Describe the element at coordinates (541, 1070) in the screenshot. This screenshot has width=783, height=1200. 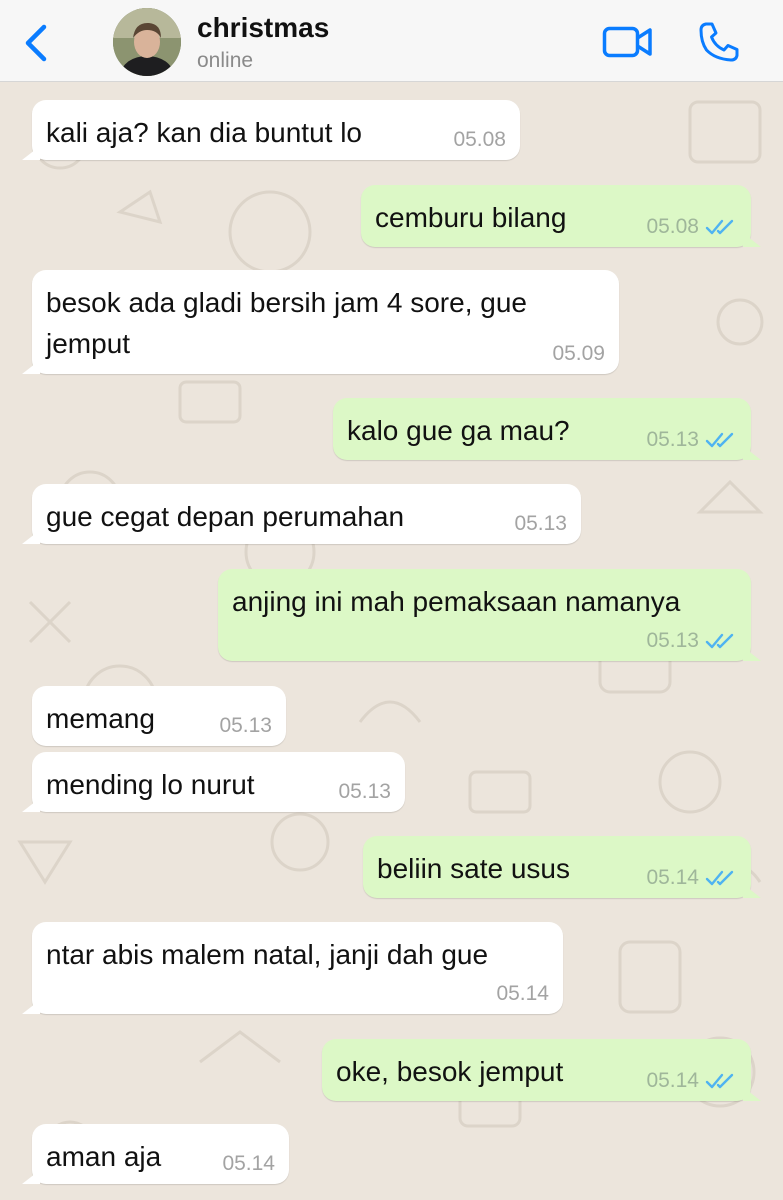
I see `outgoing-message: oke, besok jemput 05.14` at that location.